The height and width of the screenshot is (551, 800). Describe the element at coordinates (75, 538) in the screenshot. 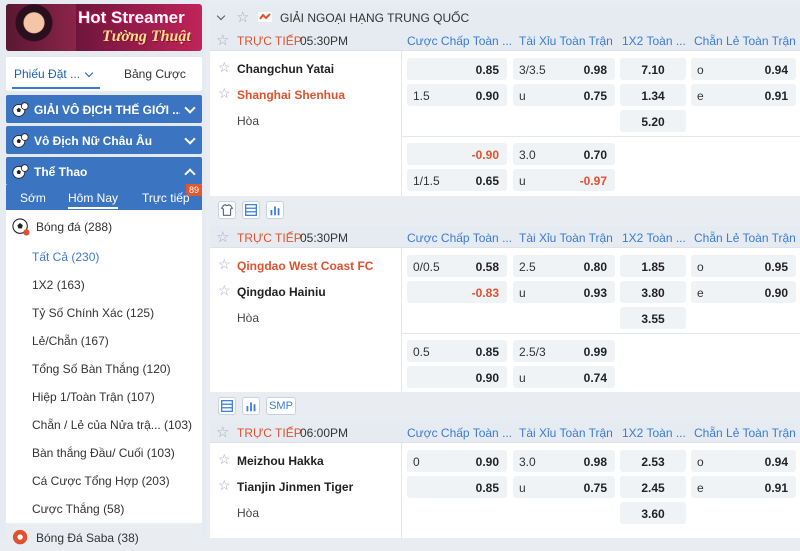

I see `sport-saba-label: Bóng Đá Saba` at that location.